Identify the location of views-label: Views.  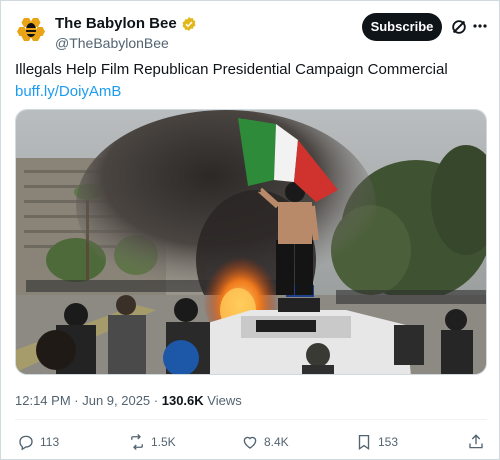
(222, 400).